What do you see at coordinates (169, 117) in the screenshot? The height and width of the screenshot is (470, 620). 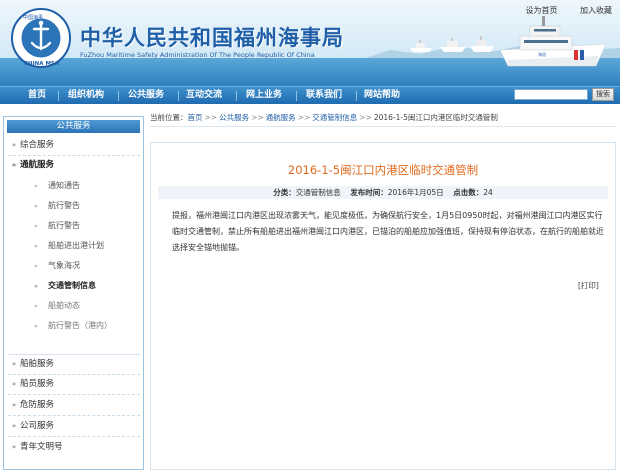 I see `breadcrumb-label: 当前位置：` at bounding box center [169, 117].